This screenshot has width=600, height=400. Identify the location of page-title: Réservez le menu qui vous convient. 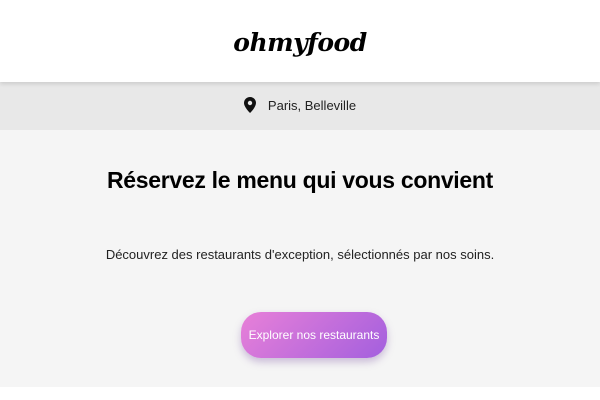
(300, 180).